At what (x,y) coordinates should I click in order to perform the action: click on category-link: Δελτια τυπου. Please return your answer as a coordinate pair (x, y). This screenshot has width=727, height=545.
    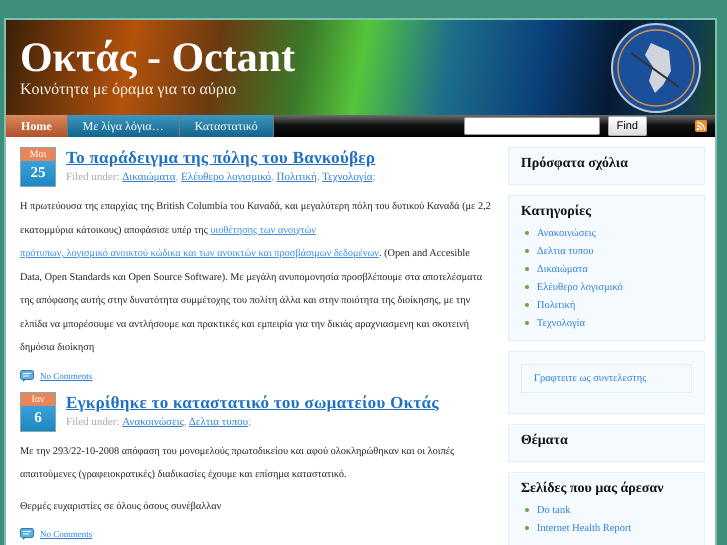
    Looking at the image, I should click on (218, 422).